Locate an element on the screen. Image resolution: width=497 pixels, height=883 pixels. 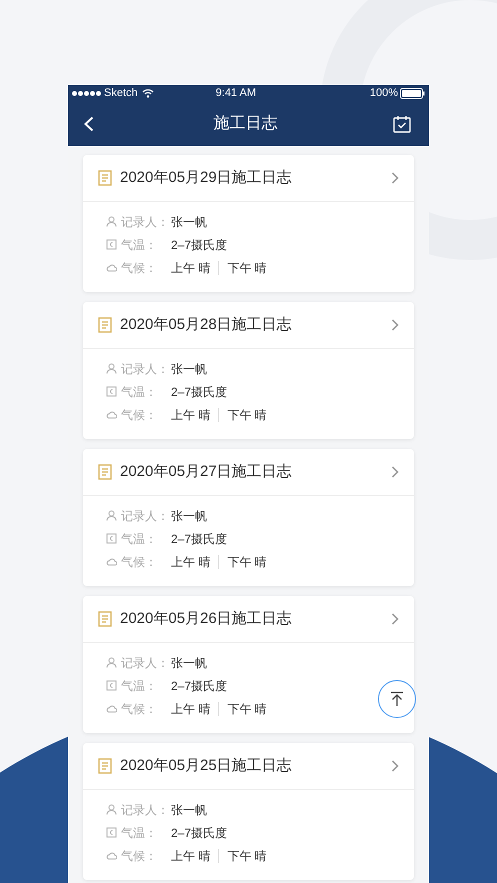
log-title: 2020年05月25日施工日志 is located at coordinates (206, 766).